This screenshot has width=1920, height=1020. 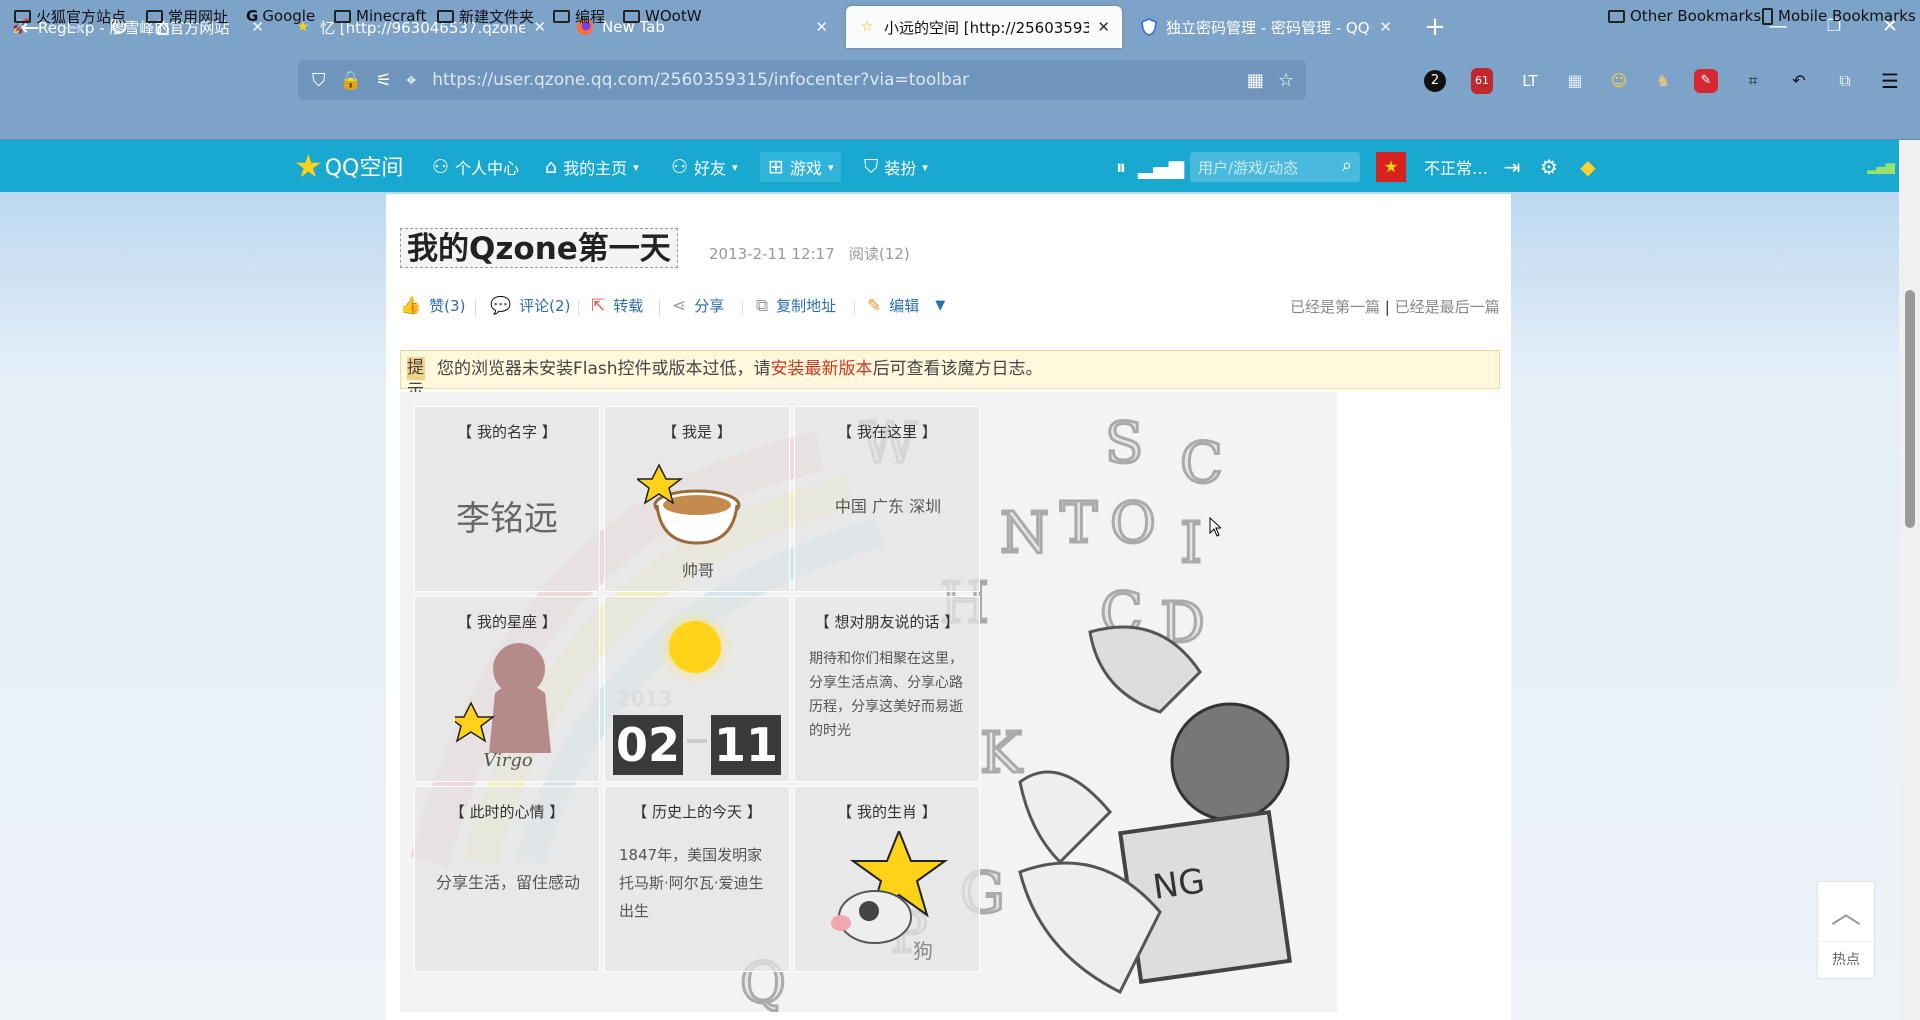 I want to click on chevron-down-icon: ▼, so click(x=940, y=305).